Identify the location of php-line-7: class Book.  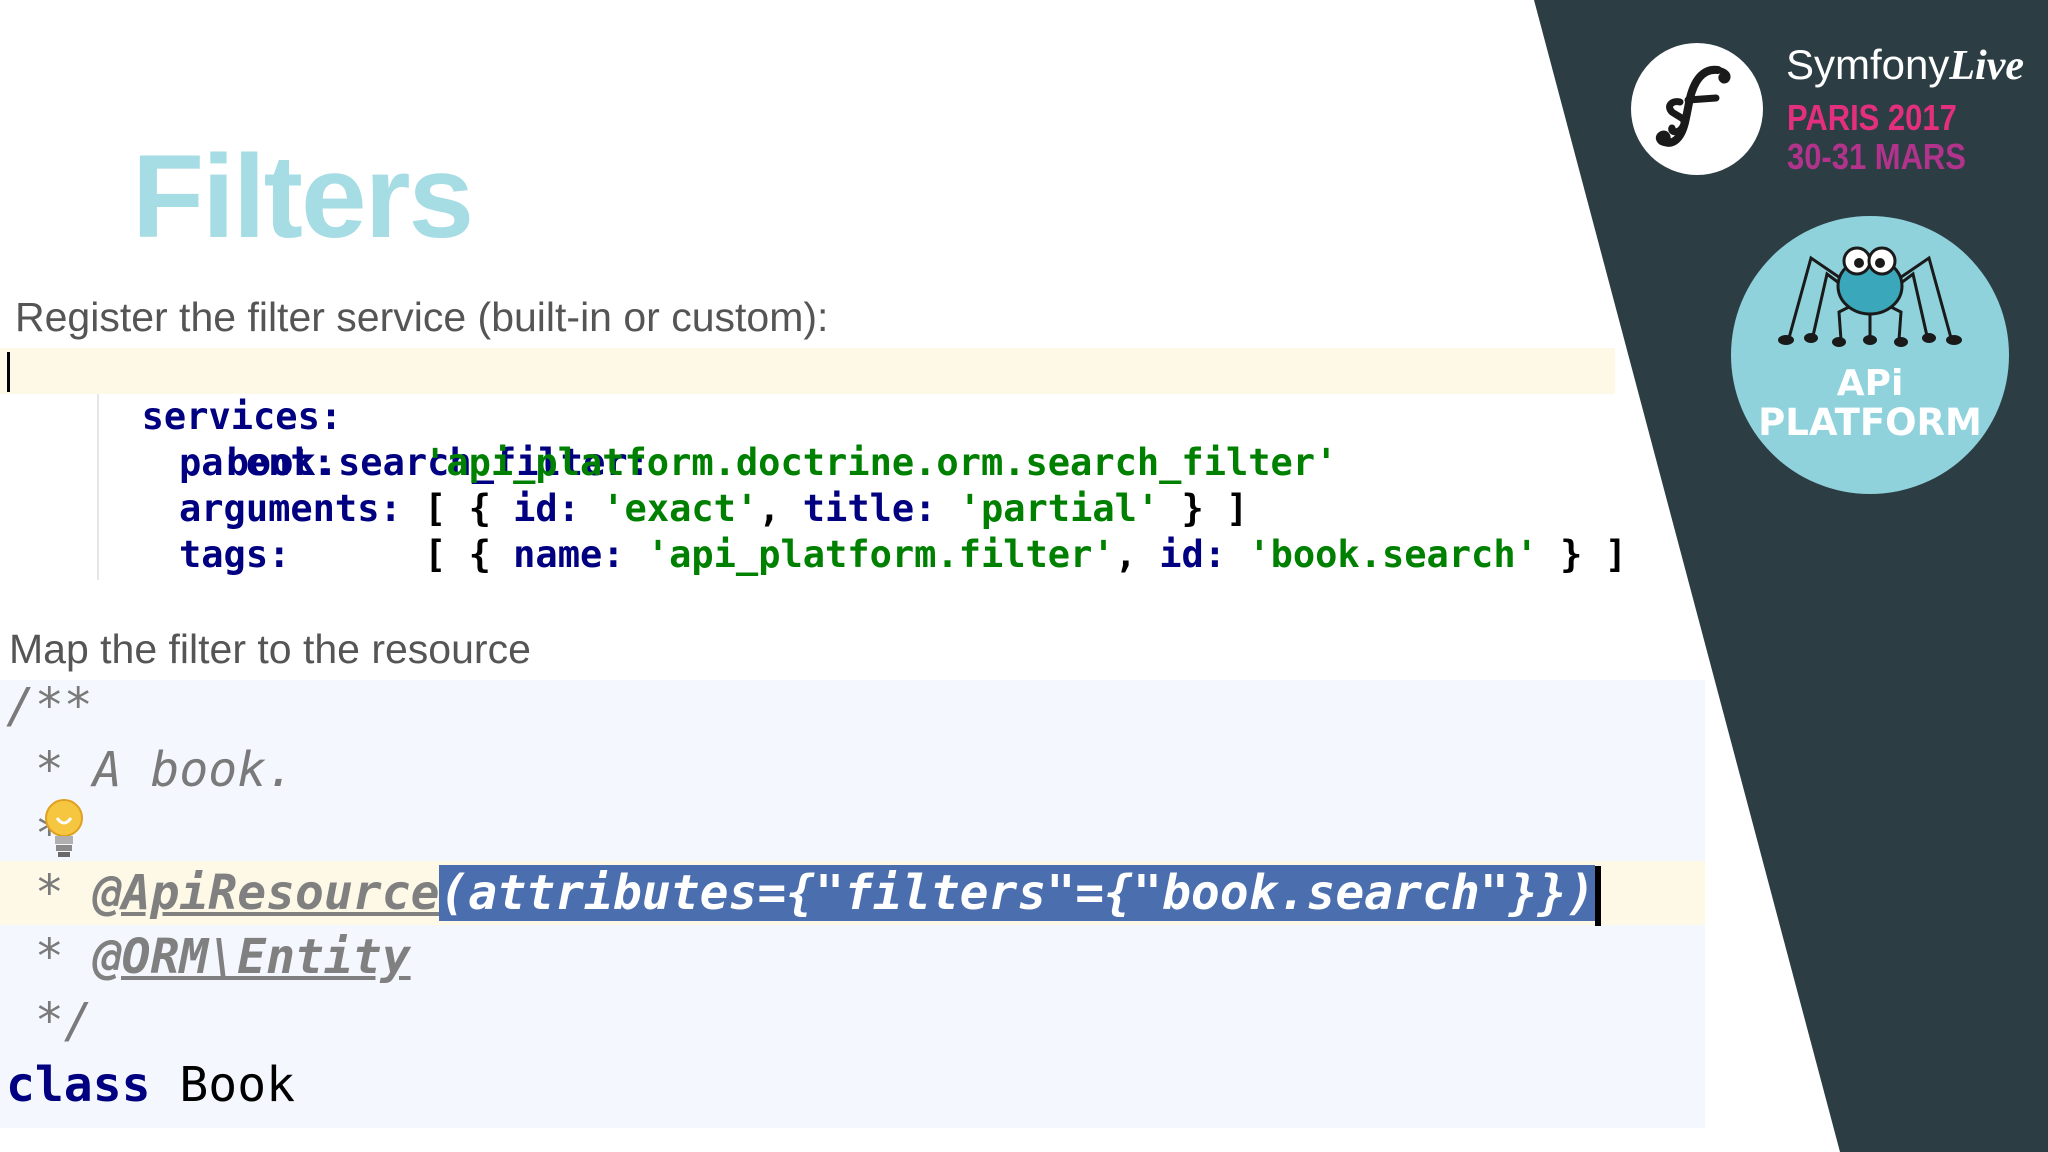
(150, 1085).